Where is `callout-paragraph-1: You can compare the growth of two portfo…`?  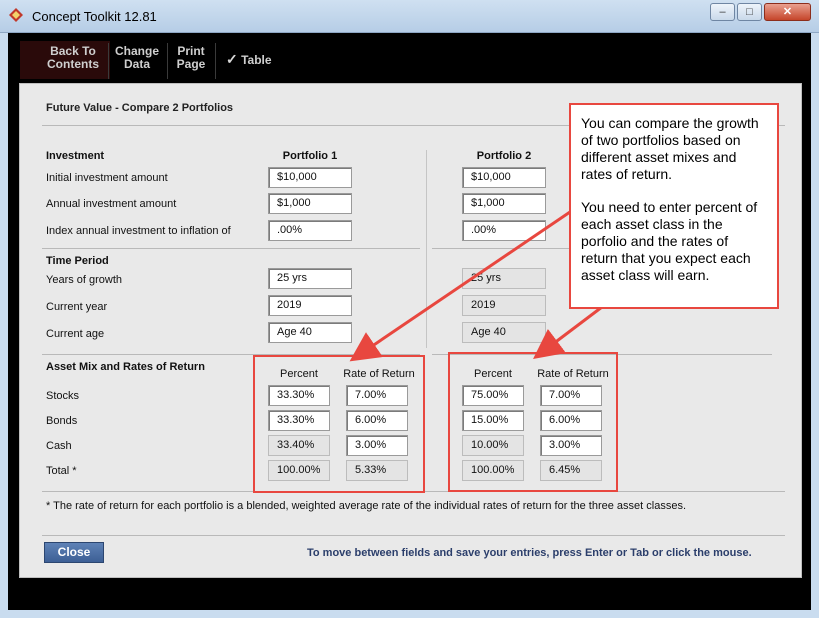 callout-paragraph-1: You can compare the growth of two portfo… is located at coordinates (670, 148).